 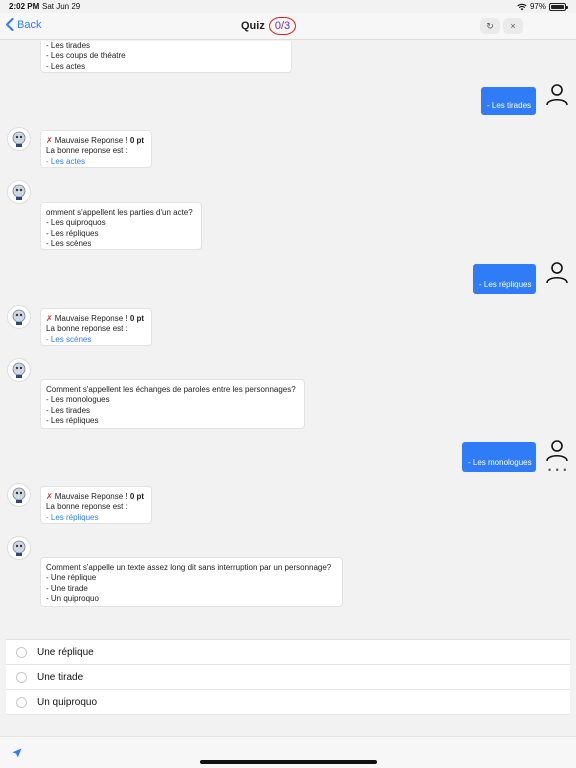 I want to click on user-reply-bubble: - Les tirades, so click(x=508, y=101).